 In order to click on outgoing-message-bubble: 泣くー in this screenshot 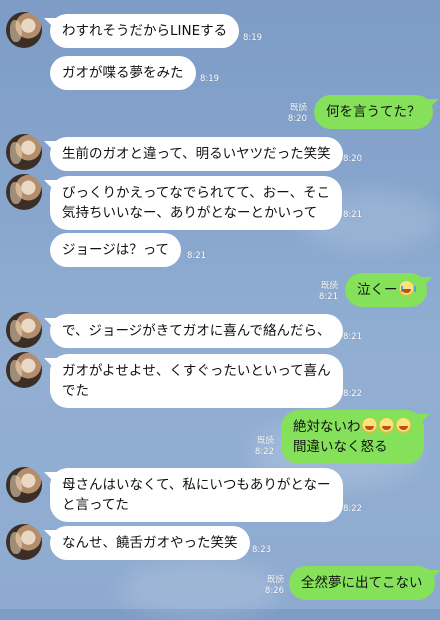, I will do `click(386, 290)`.